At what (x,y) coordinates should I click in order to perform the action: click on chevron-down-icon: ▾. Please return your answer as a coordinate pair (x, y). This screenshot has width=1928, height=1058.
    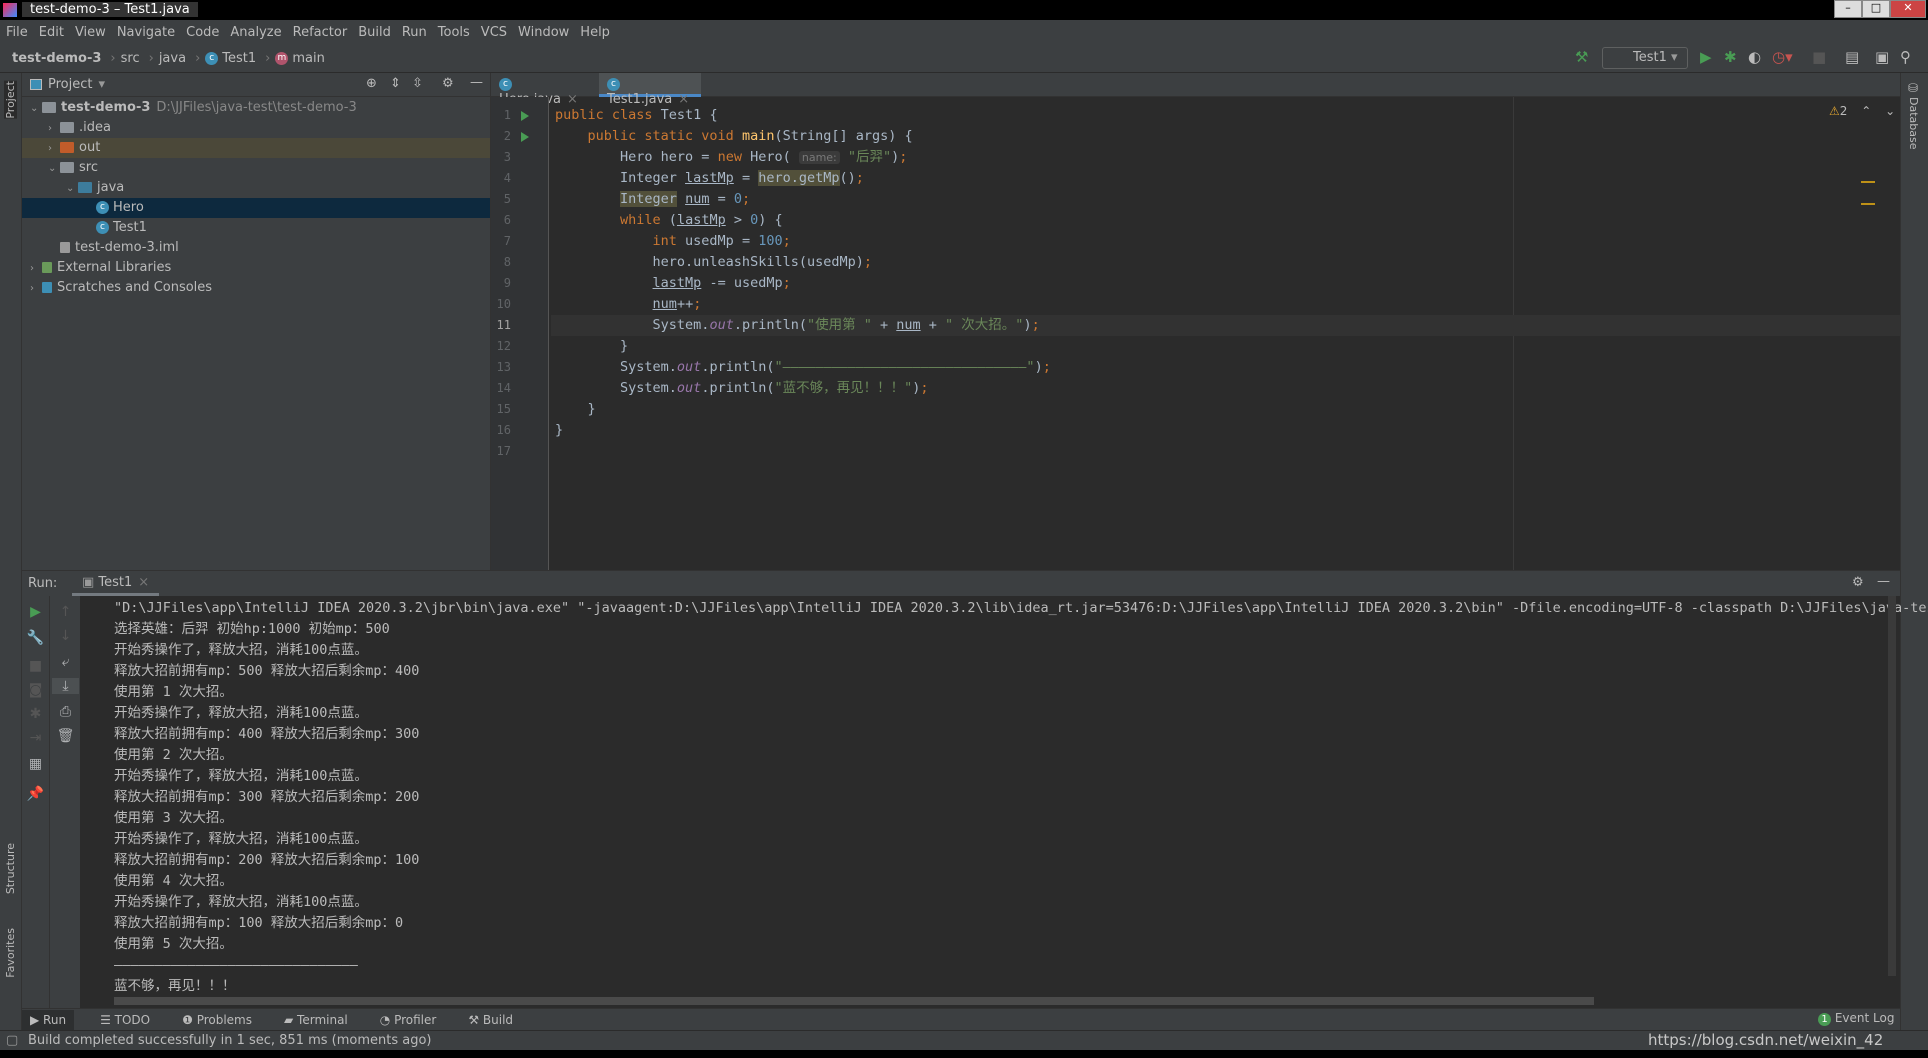
    Looking at the image, I should click on (101, 84).